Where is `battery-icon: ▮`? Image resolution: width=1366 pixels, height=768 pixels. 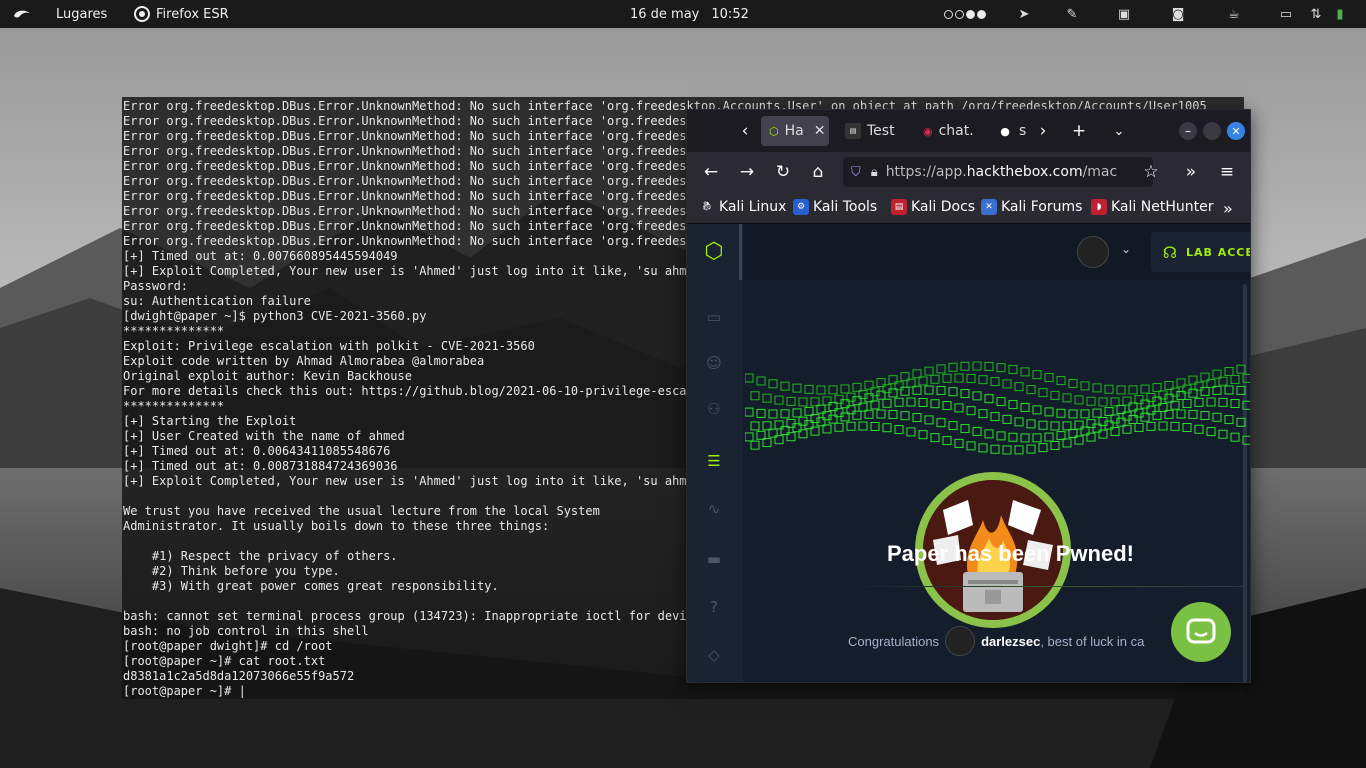 battery-icon: ▮ is located at coordinates (1340, 14).